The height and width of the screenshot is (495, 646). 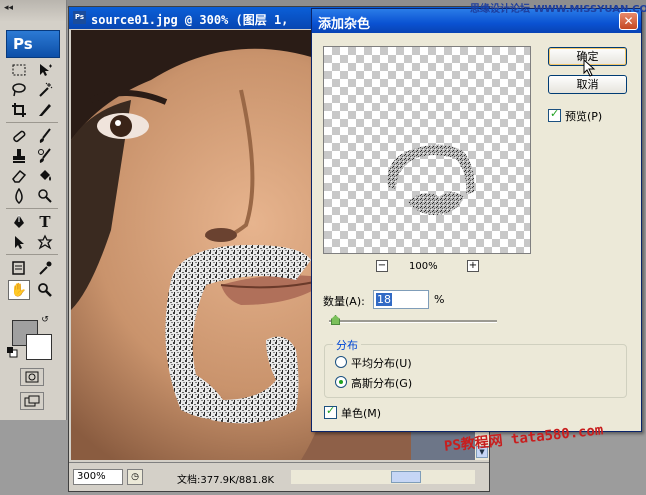 What do you see at coordinates (335, 320) in the screenshot?
I see `amount-slider-thumb` at bounding box center [335, 320].